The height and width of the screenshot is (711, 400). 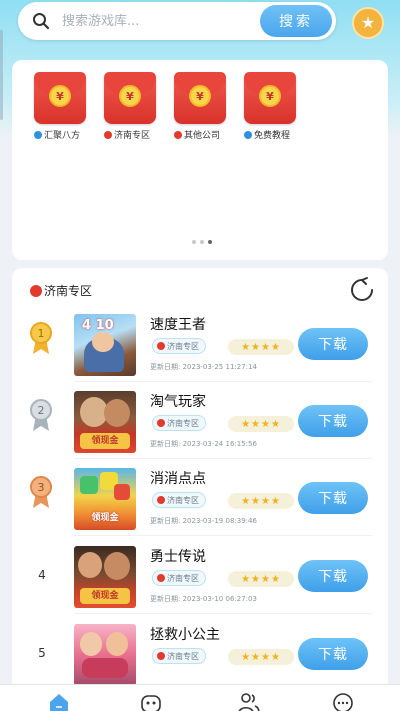 I want to click on avatar: ★, so click(x=368, y=23).